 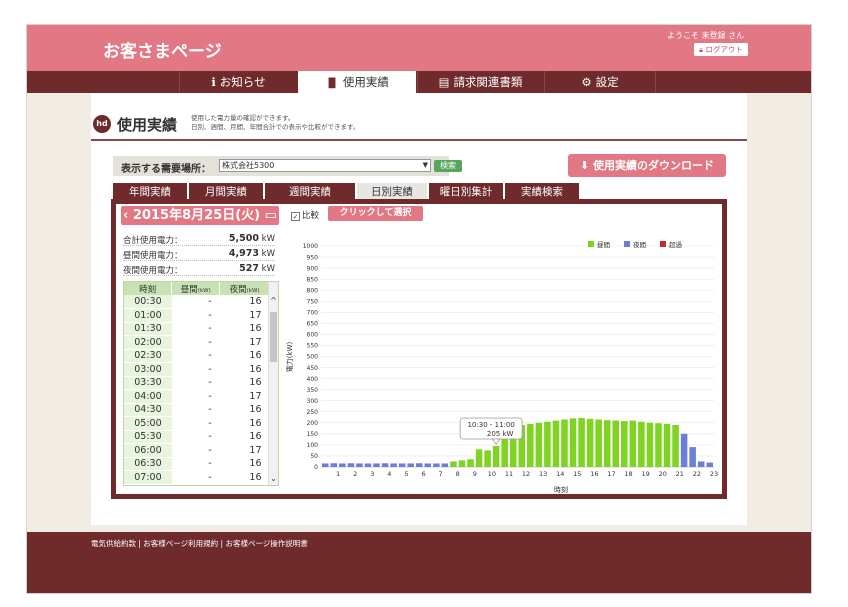 I want to click on unit-label: (kW), so click(x=204, y=290).